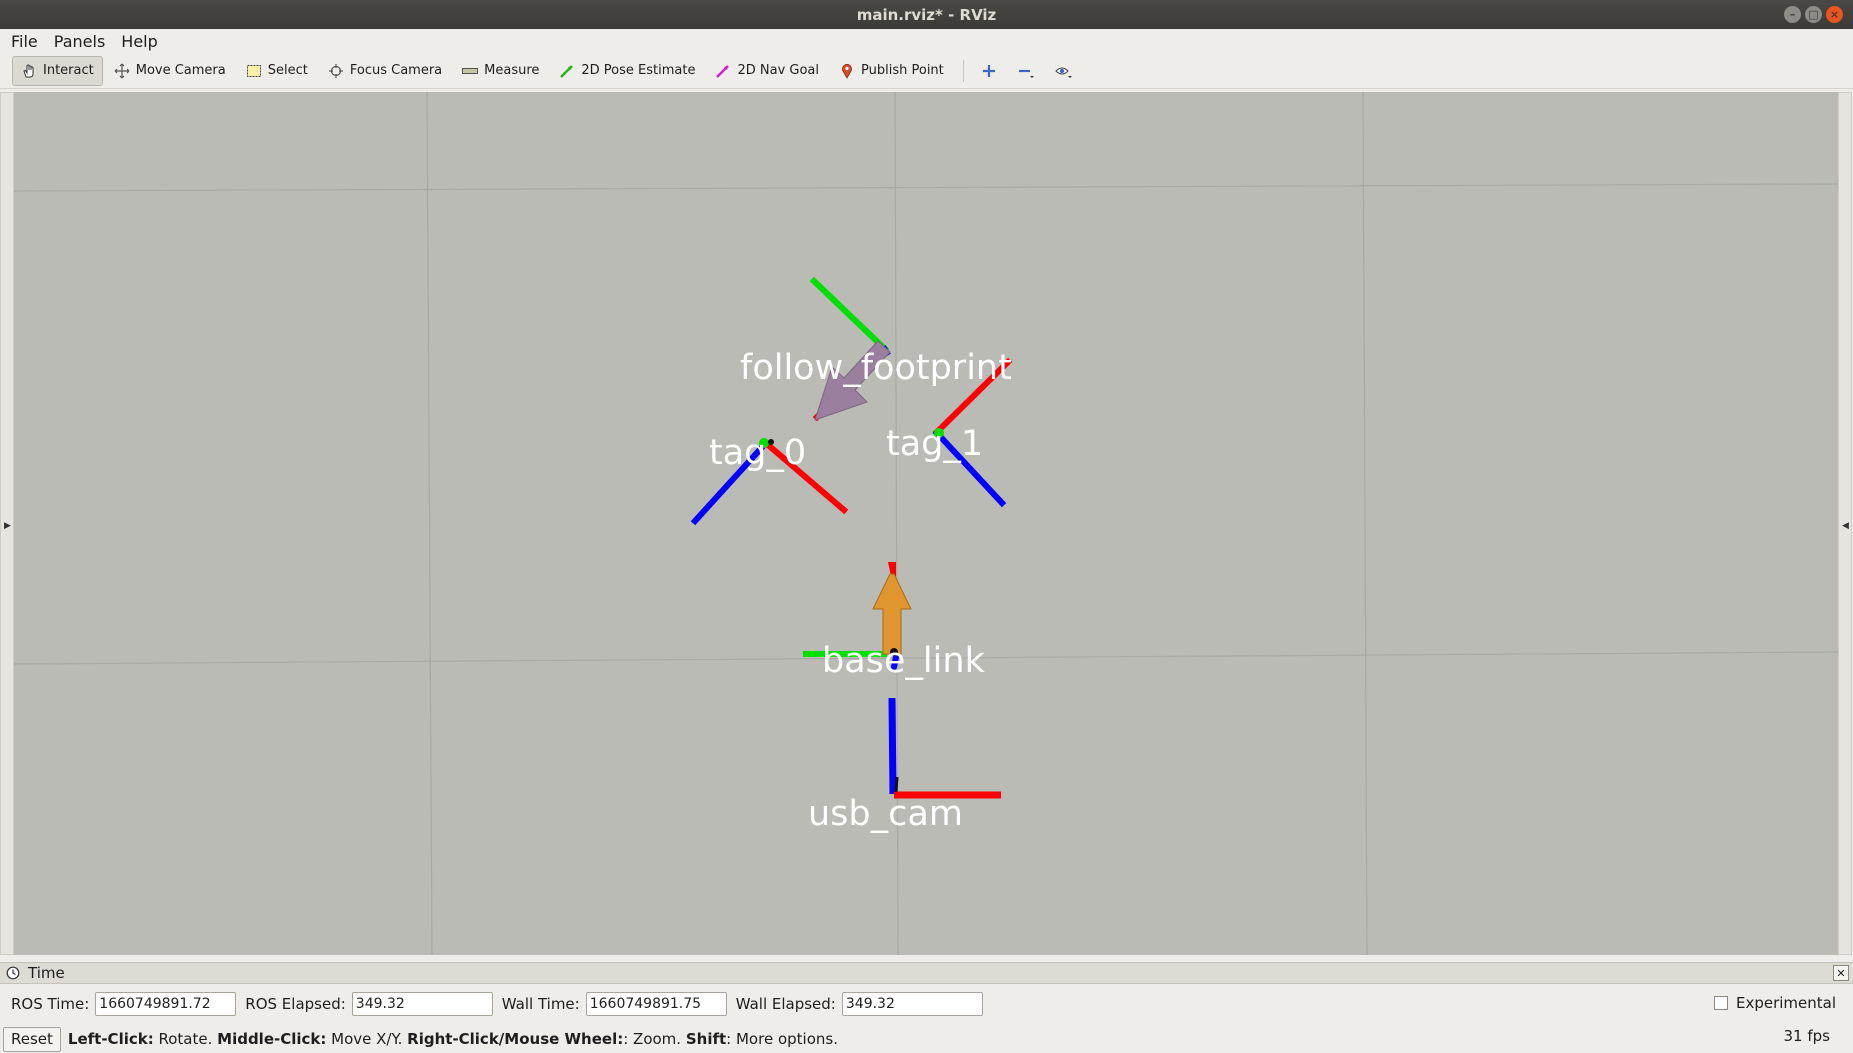 This screenshot has height=1053, width=1853. I want to click on hint-move: Move X/Y., so click(367, 1039).